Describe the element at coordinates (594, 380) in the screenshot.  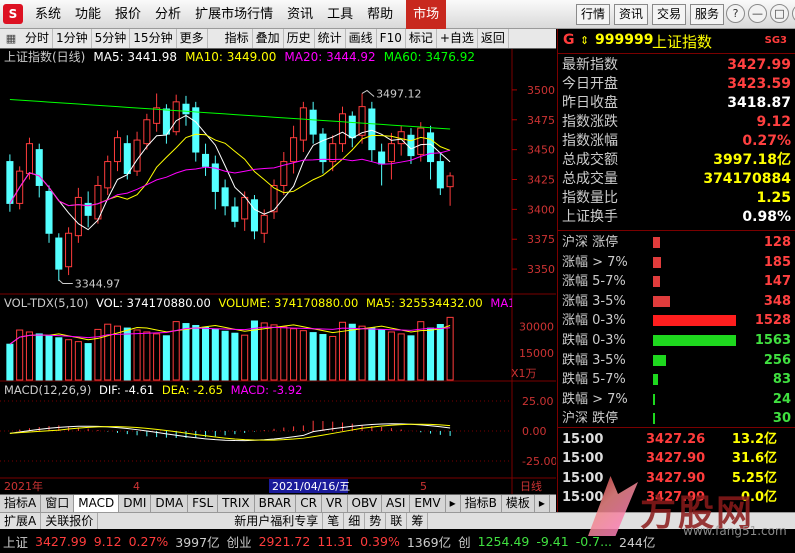
I see `breadth-label: 跌幅 5-7%` at that location.